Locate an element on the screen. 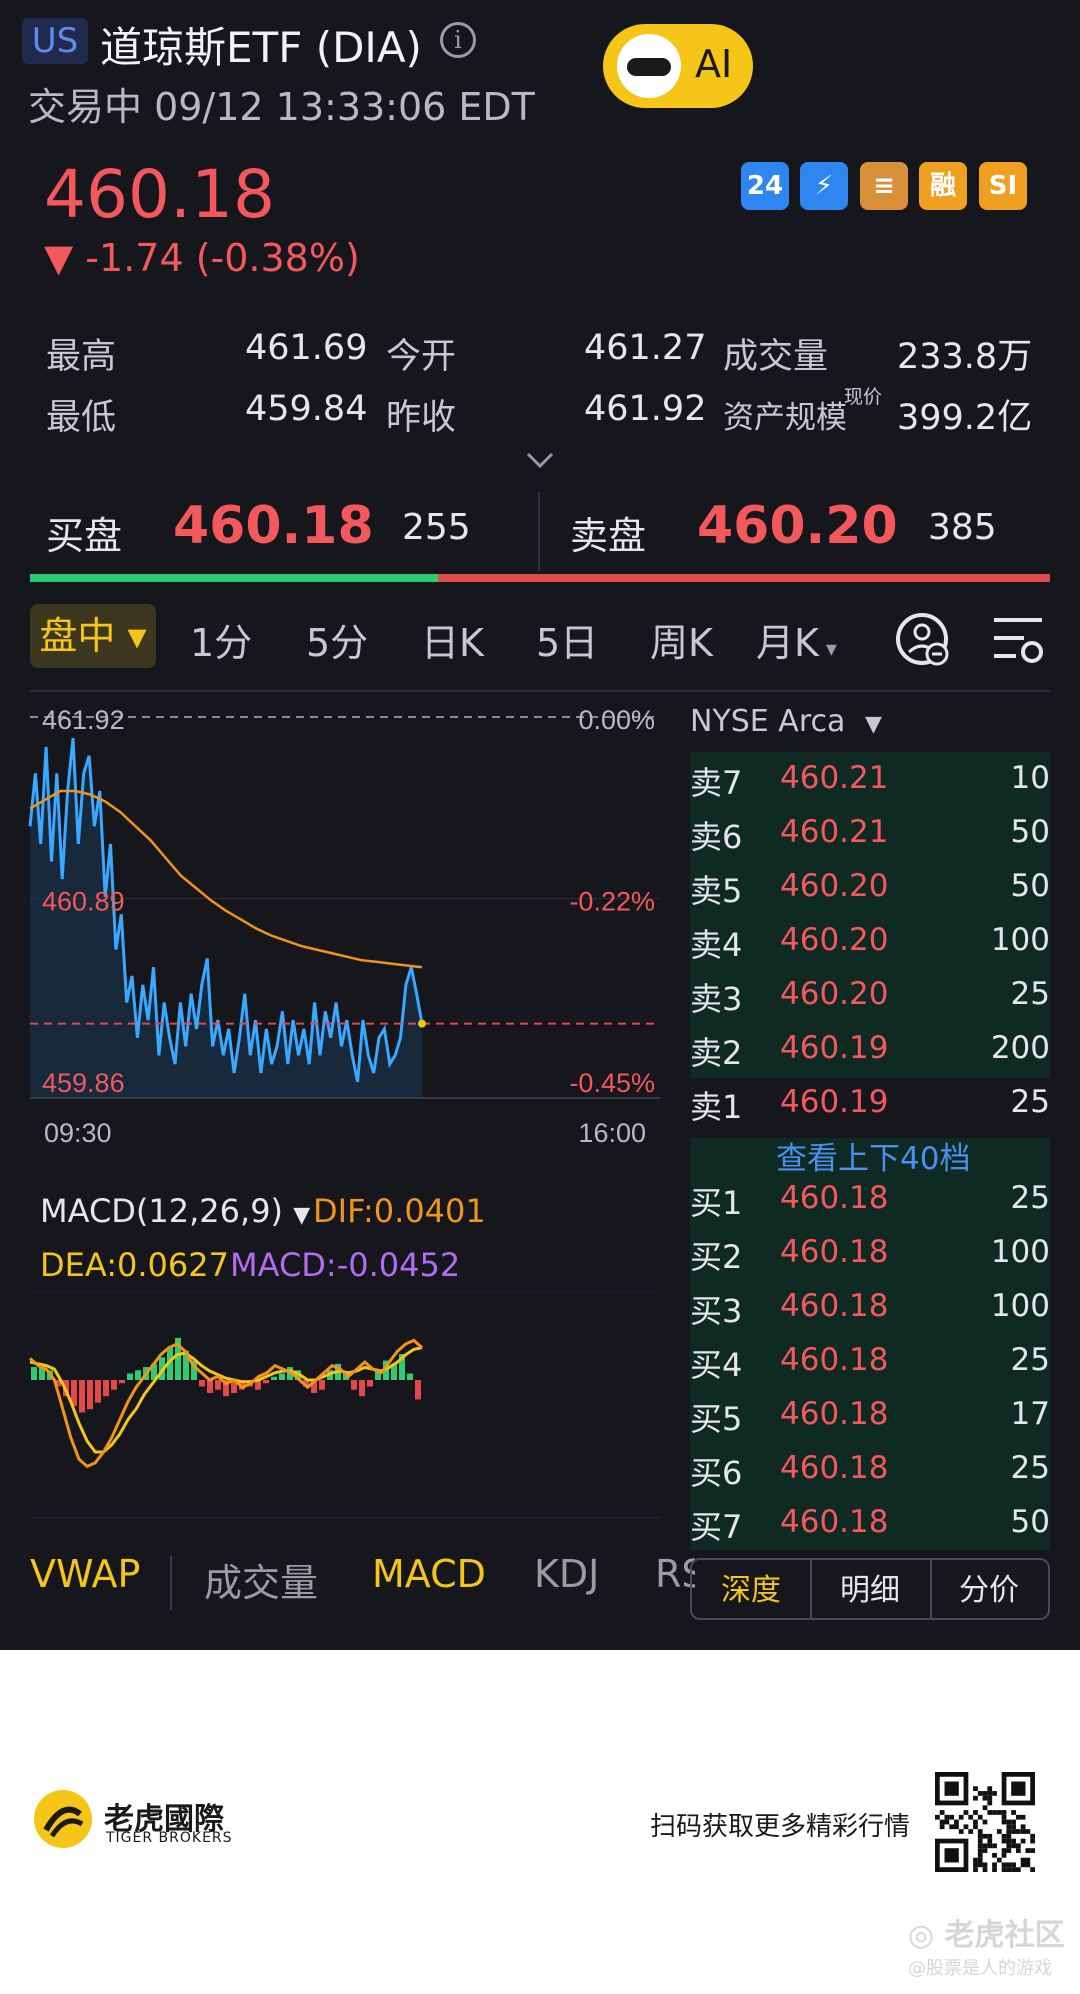 The height and width of the screenshot is (1994, 1080). lightning-icon: ⚡ is located at coordinates (824, 186).